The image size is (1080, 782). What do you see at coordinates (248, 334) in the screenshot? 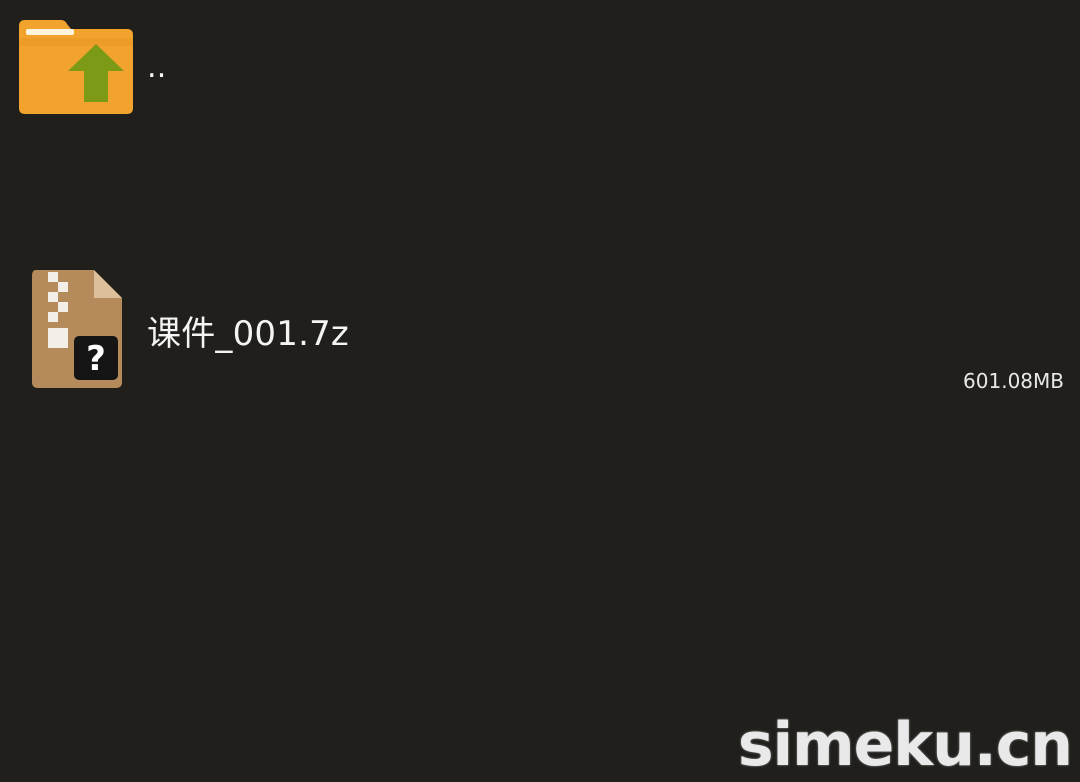
I see `file-name: 课件_001.7z` at bounding box center [248, 334].